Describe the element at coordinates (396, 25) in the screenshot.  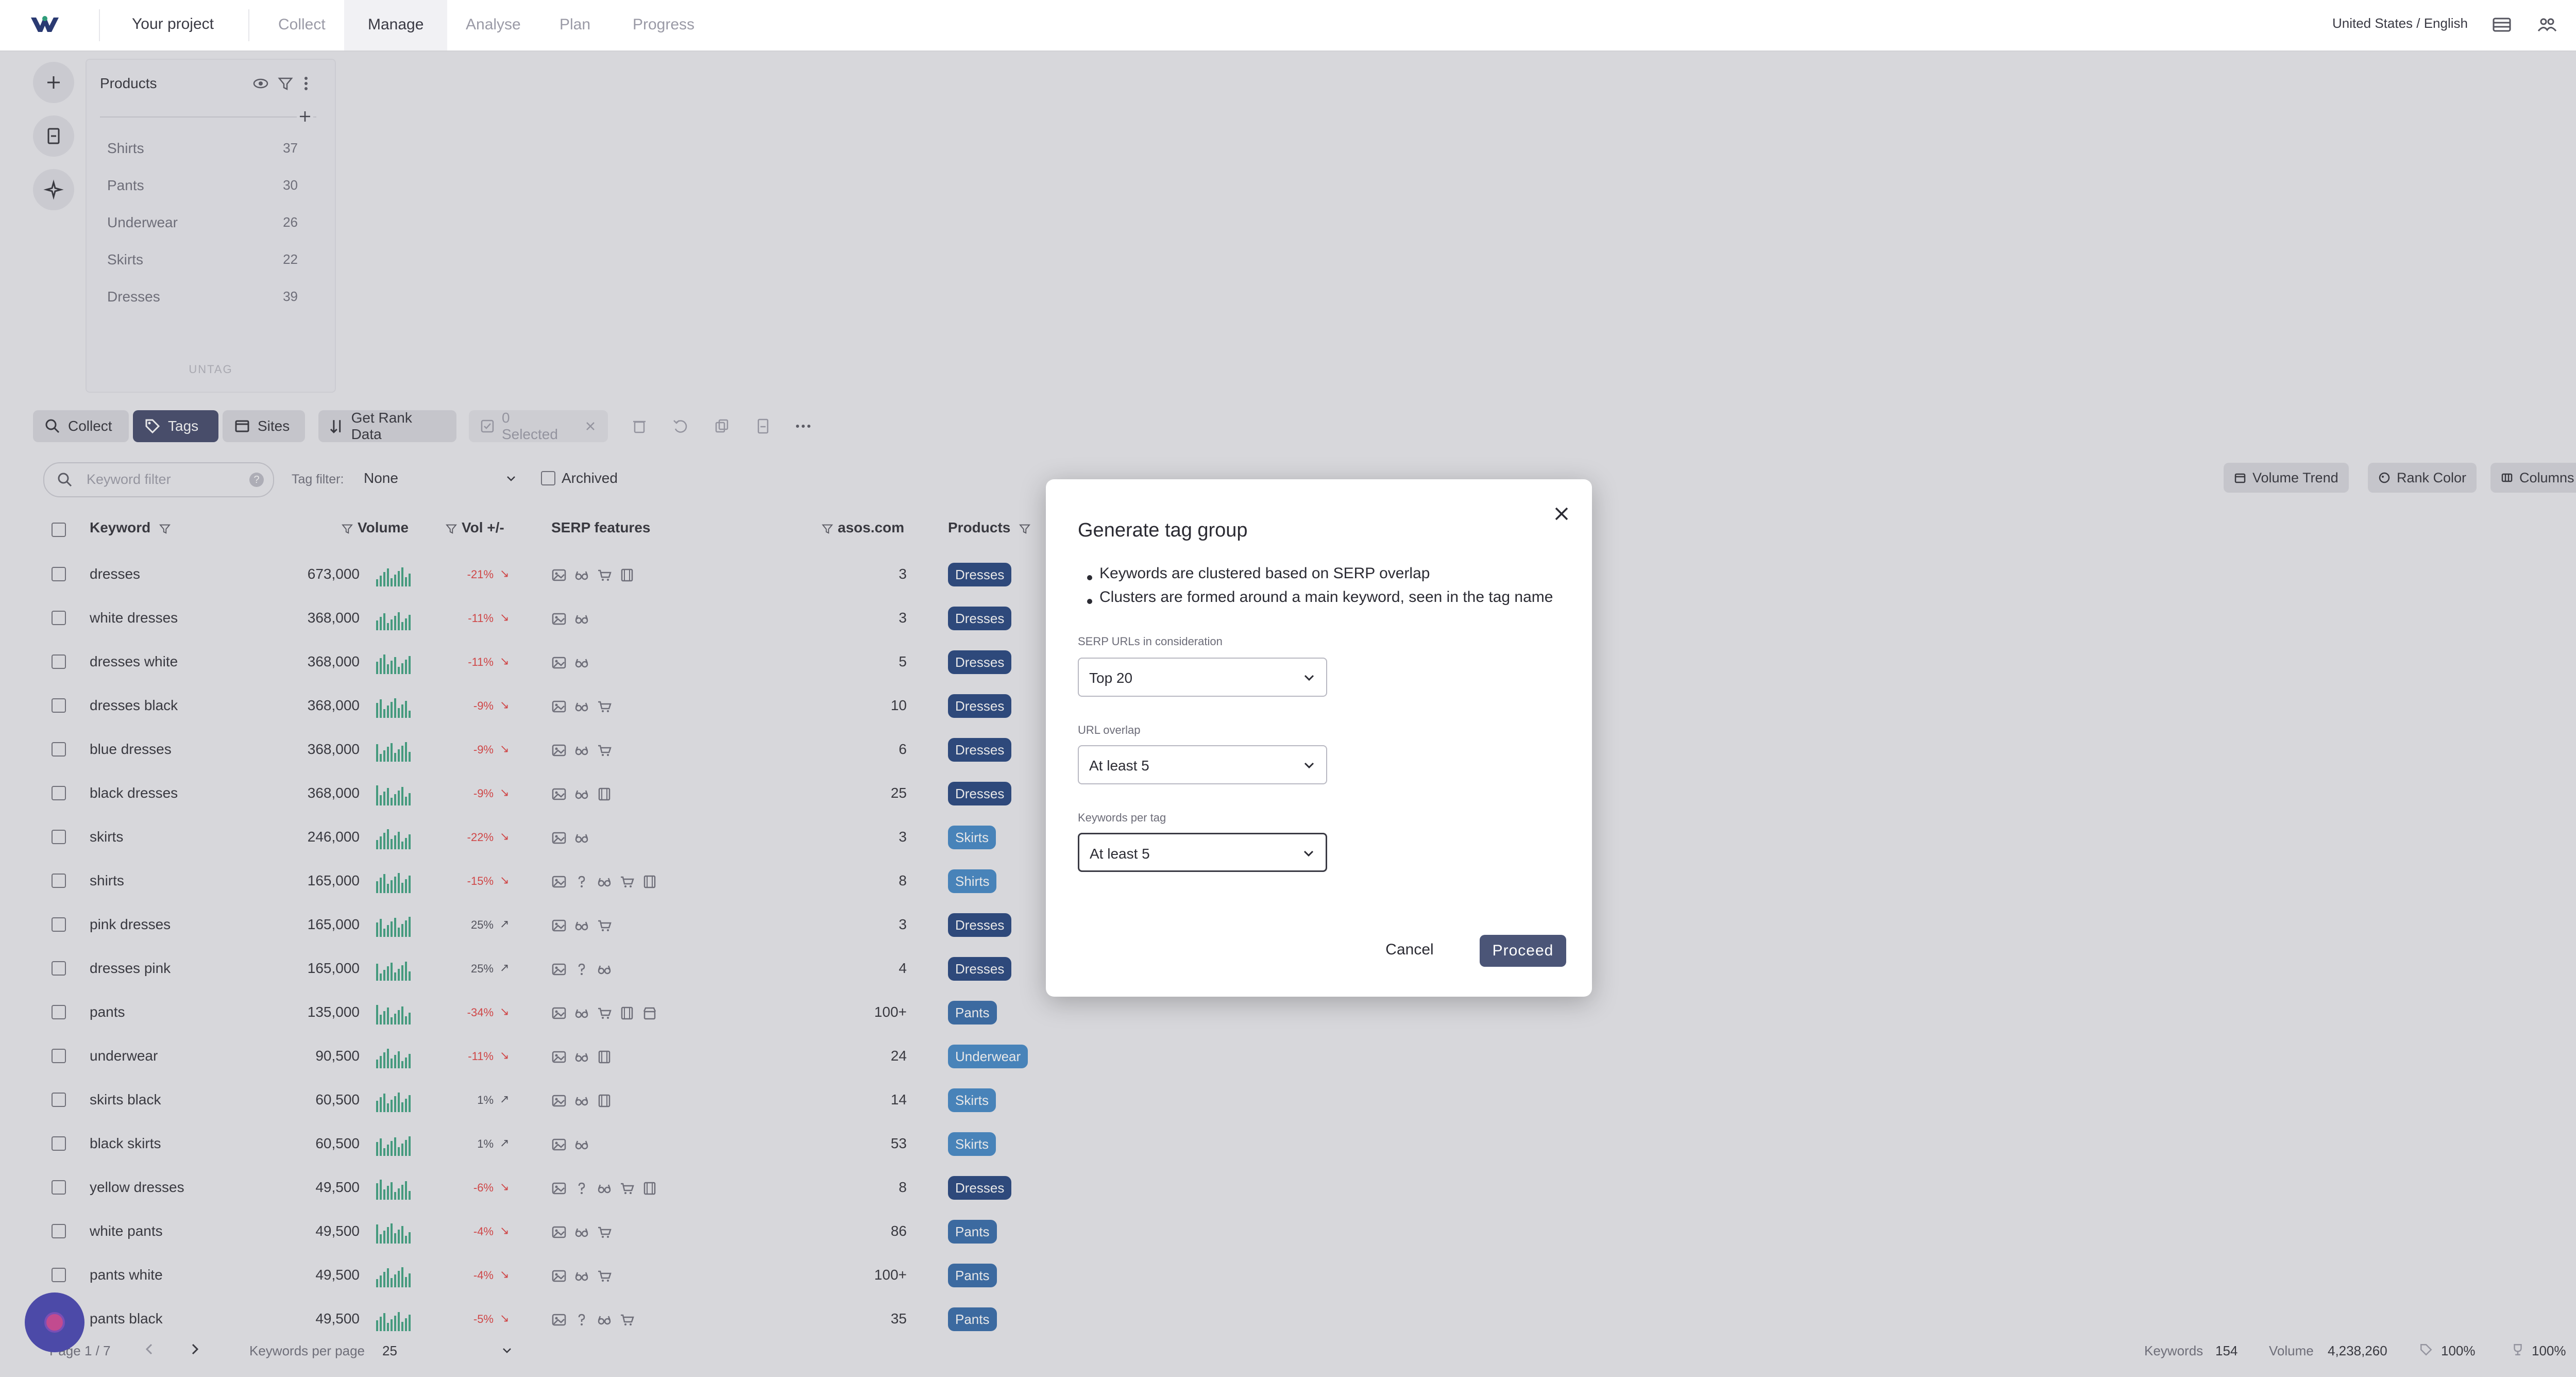
I see `tab-manage: Manage` at that location.